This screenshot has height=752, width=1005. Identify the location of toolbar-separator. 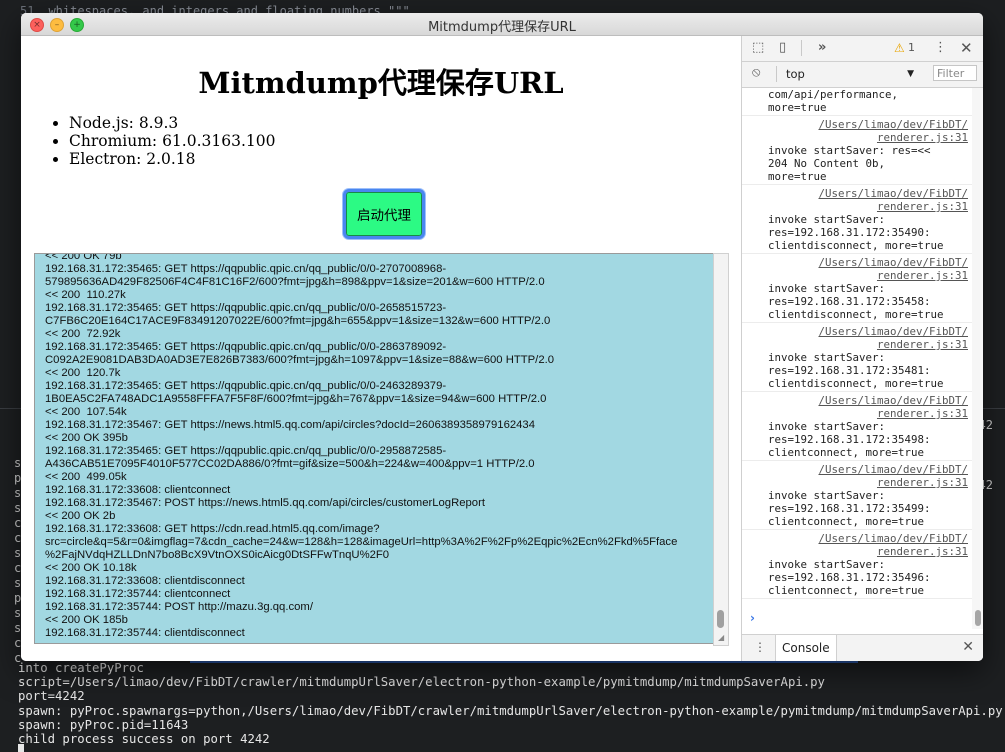
(776, 74).